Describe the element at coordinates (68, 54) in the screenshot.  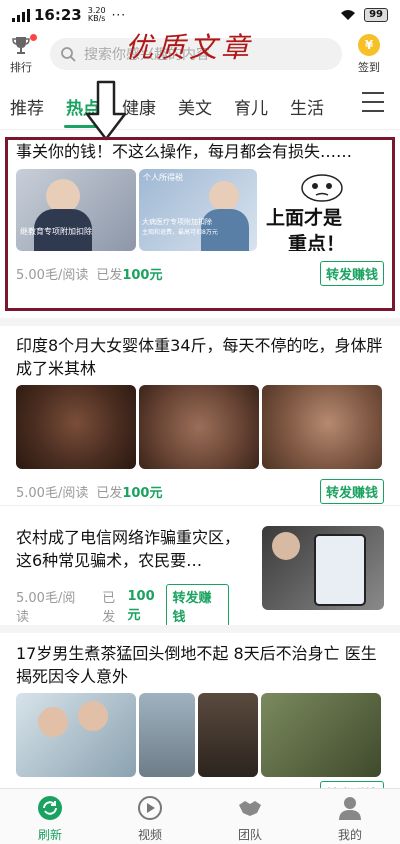
I see `search-icon` at that location.